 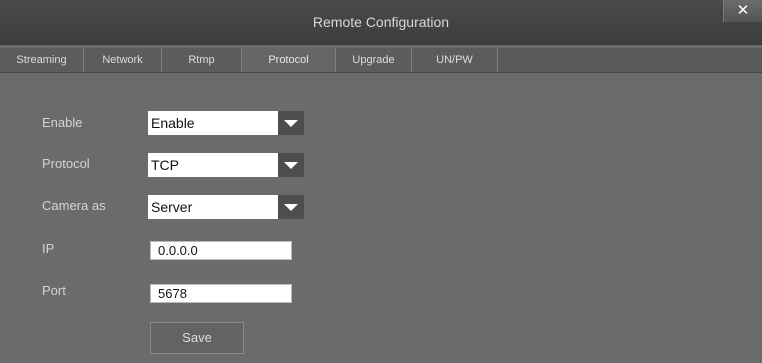 I want to click on enable-select-value: Enable, so click(x=213, y=123).